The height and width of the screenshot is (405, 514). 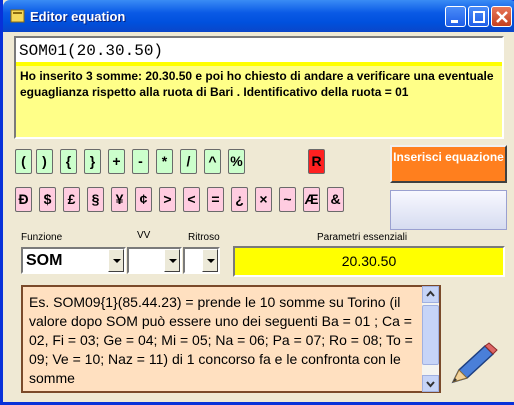 What do you see at coordinates (23, 199) in the screenshot?
I see `symbol-key-0: Ð` at bounding box center [23, 199].